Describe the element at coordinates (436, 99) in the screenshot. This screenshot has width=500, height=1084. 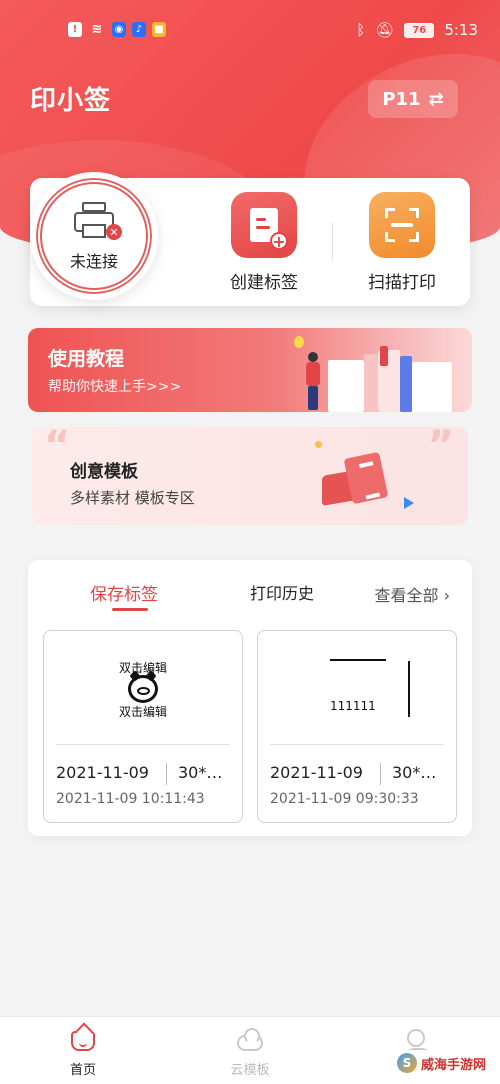
I see `switch-icon: ⇄` at that location.